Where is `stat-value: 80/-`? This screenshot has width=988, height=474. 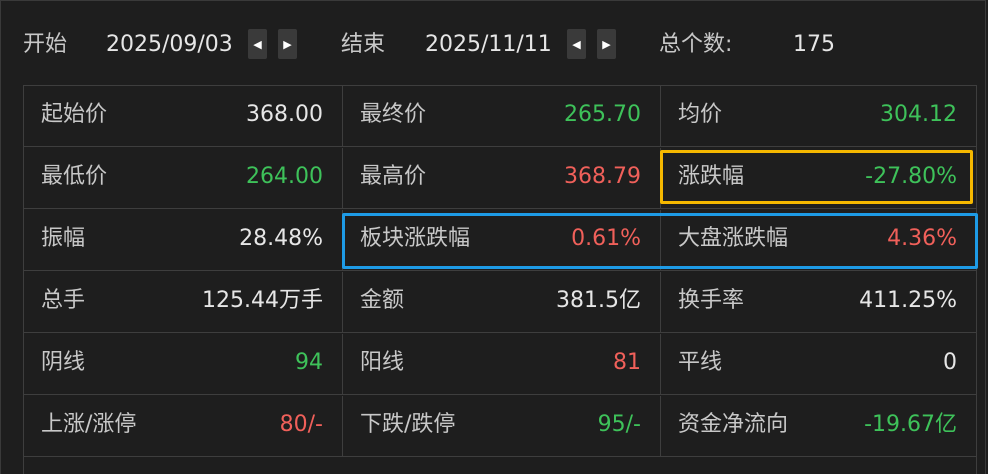
stat-value: 80/- is located at coordinates (301, 424).